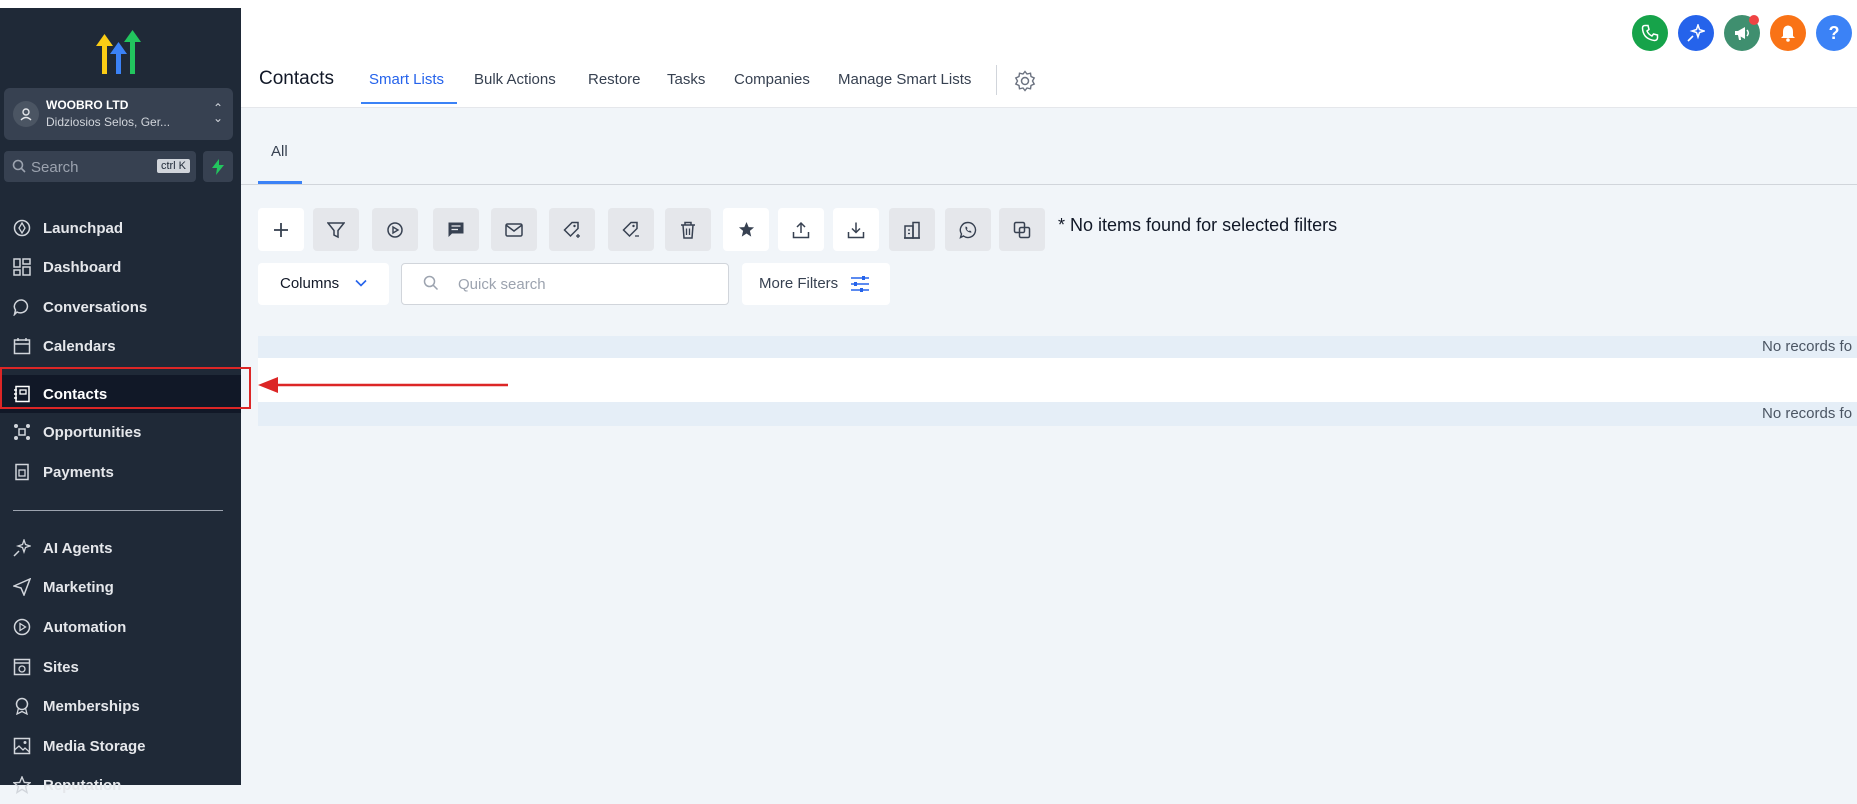 The image size is (1857, 804). Describe the element at coordinates (1025, 81) in the screenshot. I see `gear-icon` at that location.